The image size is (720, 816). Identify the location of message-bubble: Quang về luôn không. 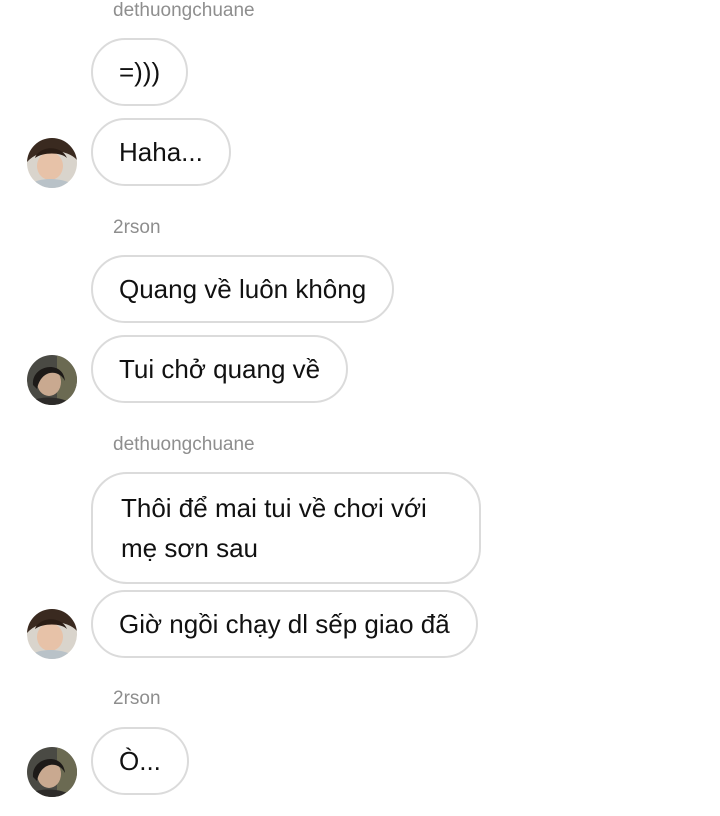
(243, 289).